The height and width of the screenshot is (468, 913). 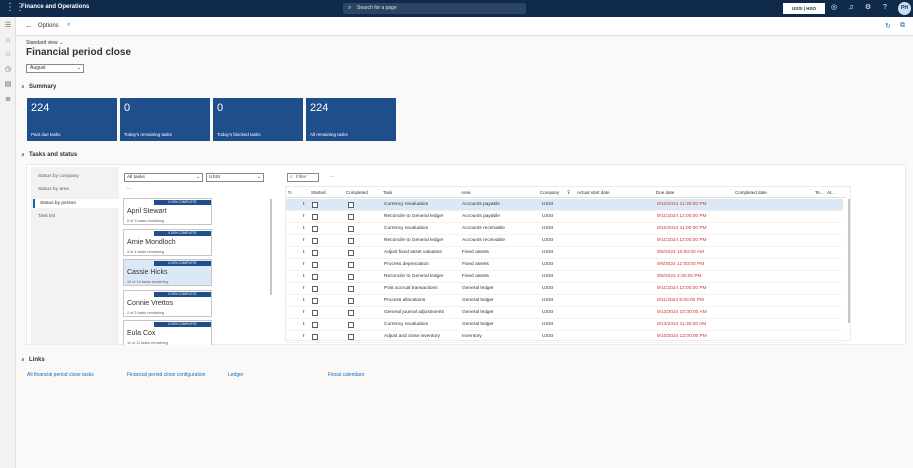 What do you see at coordinates (60, 375) in the screenshot?
I see `link-all-close-tasks: All financial period close tasks` at bounding box center [60, 375].